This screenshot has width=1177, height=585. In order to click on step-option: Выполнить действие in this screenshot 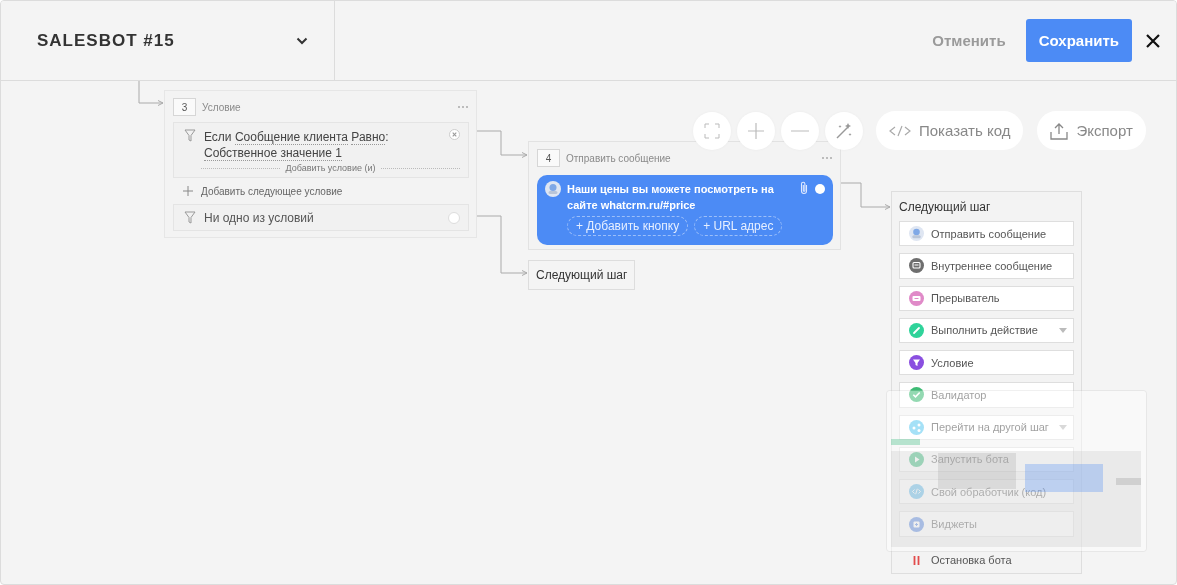, I will do `click(986, 330)`.